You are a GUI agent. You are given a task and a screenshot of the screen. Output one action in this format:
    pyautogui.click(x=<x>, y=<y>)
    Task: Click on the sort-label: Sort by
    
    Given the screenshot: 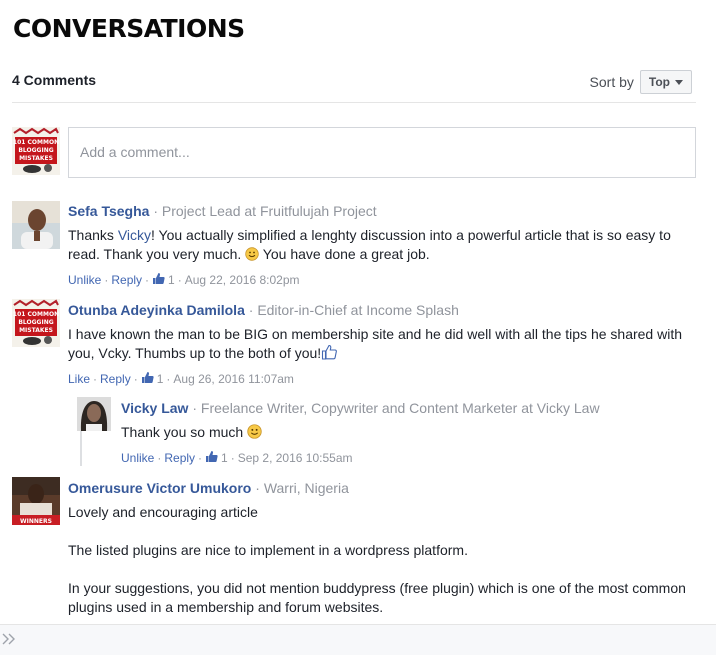 What is the action you would take?
    pyautogui.click(x=611, y=82)
    